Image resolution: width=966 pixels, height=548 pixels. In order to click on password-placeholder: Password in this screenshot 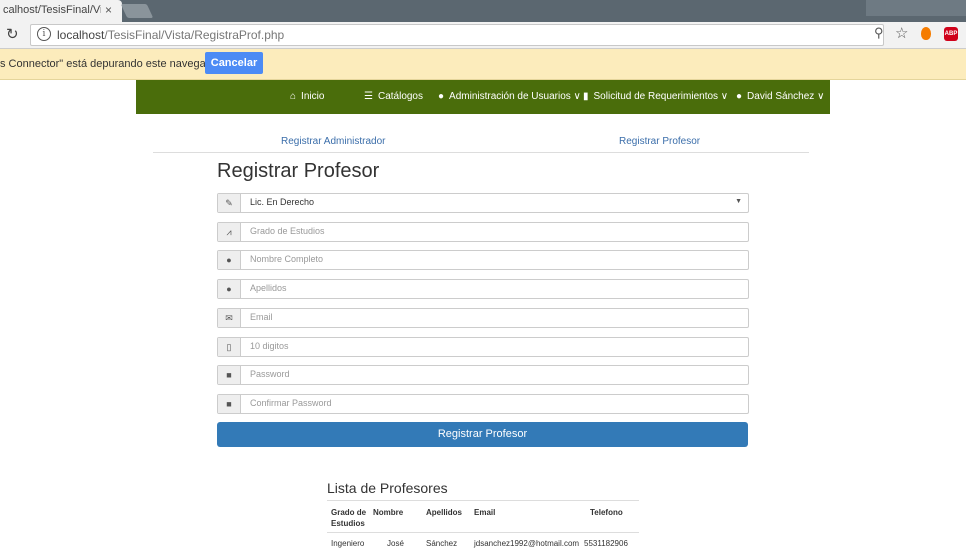, I will do `click(270, 374)`.